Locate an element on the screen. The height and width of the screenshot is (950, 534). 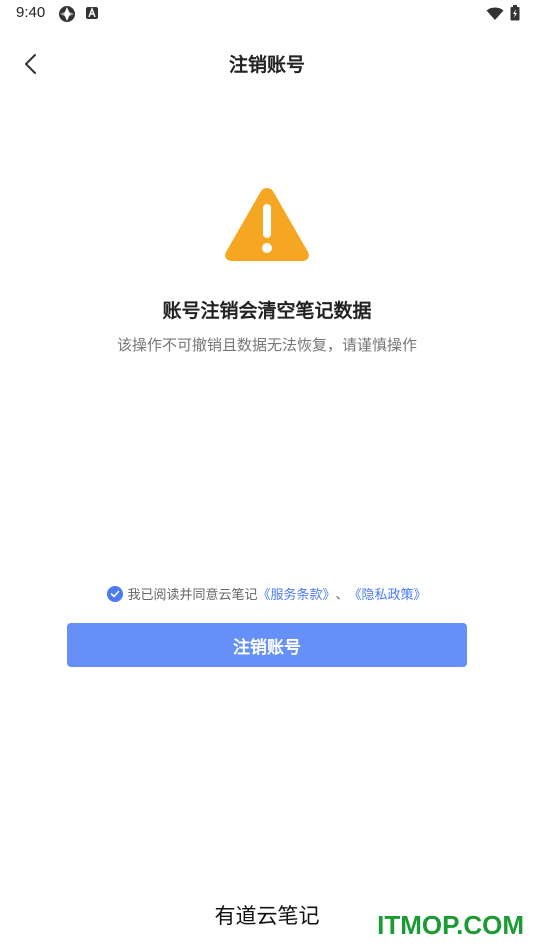
check-icon is located at coordinates (115, 593).